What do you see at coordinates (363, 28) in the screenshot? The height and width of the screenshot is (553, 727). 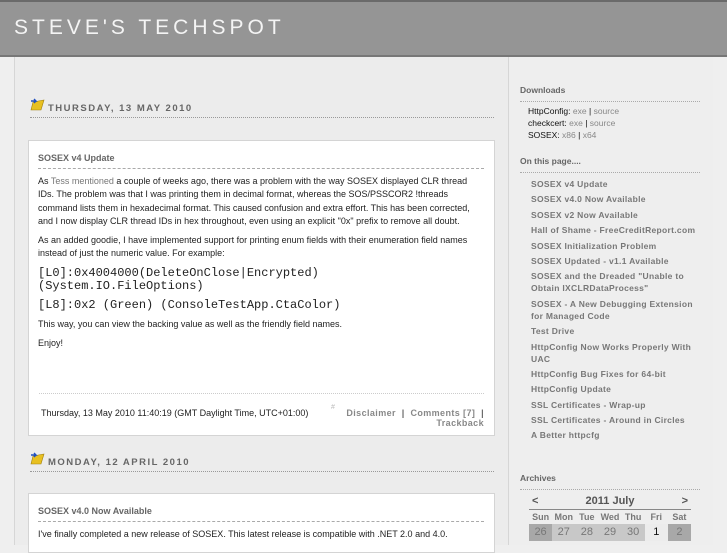 I see `site-header: STEVE'S TECHSPOT` at bounding box center [363, 28].